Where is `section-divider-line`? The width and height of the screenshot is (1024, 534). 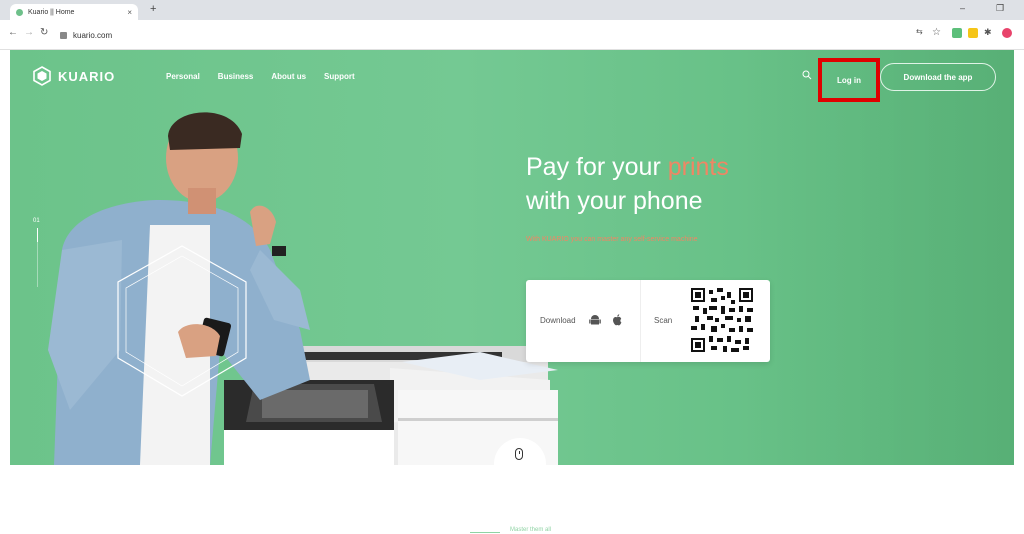 section-divider-line is located at coordinates (485, 532).